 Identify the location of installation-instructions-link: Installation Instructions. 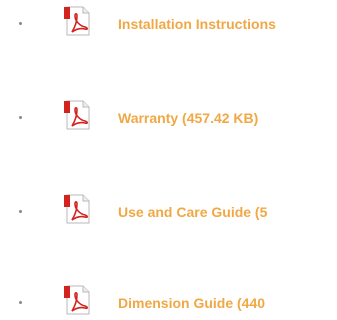
(227, 24).